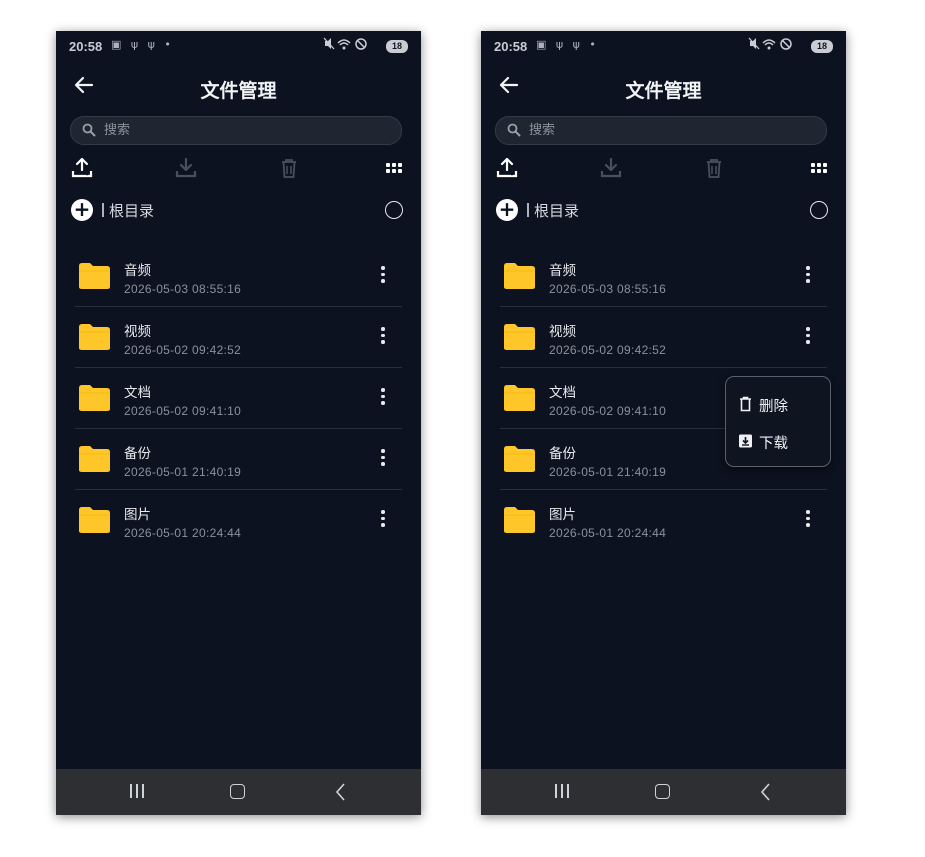  I want to click on list-item: 备份 2026-05-01 21:40:19, so click(238, 459).